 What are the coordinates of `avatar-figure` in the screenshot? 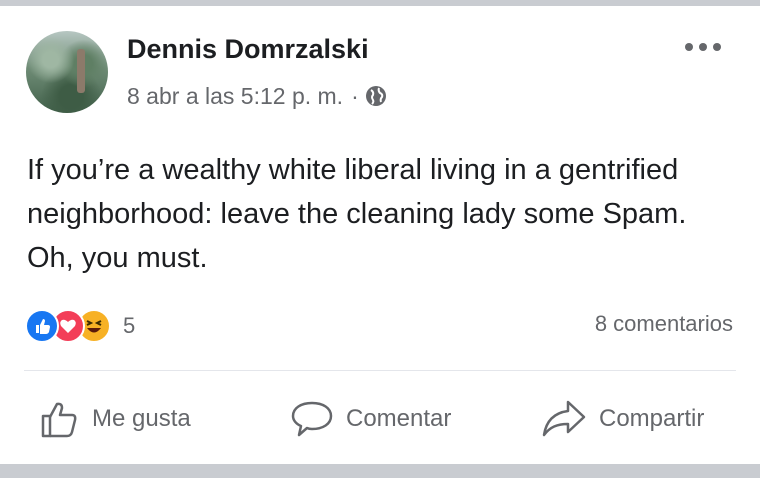 It's located at (80, 71).